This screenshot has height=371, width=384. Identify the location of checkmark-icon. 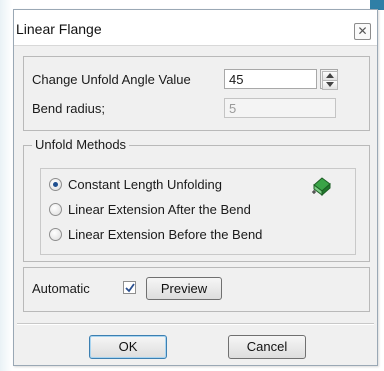
(130, 288).